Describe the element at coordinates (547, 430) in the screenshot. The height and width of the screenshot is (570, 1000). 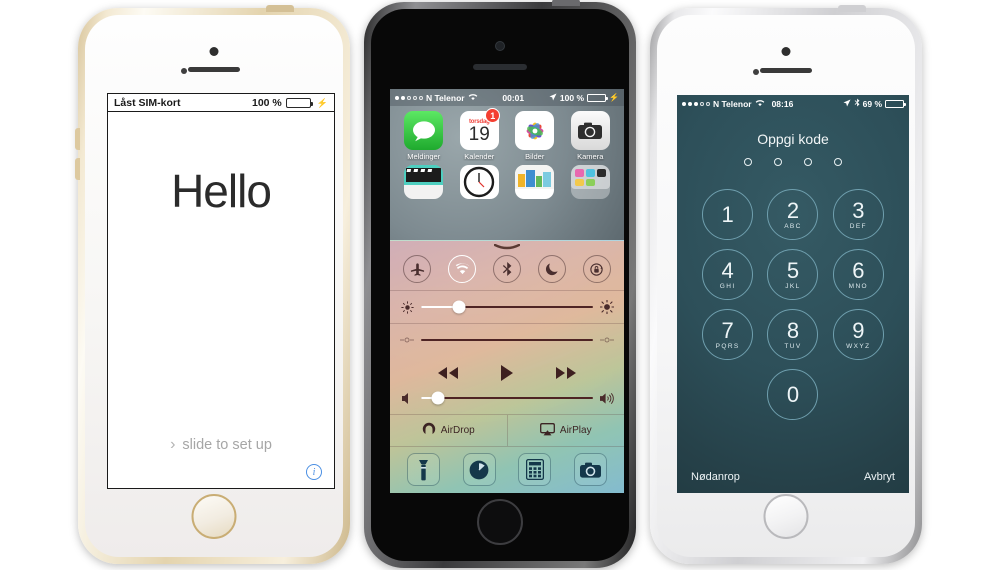
I see `airplay-icon` at that location.